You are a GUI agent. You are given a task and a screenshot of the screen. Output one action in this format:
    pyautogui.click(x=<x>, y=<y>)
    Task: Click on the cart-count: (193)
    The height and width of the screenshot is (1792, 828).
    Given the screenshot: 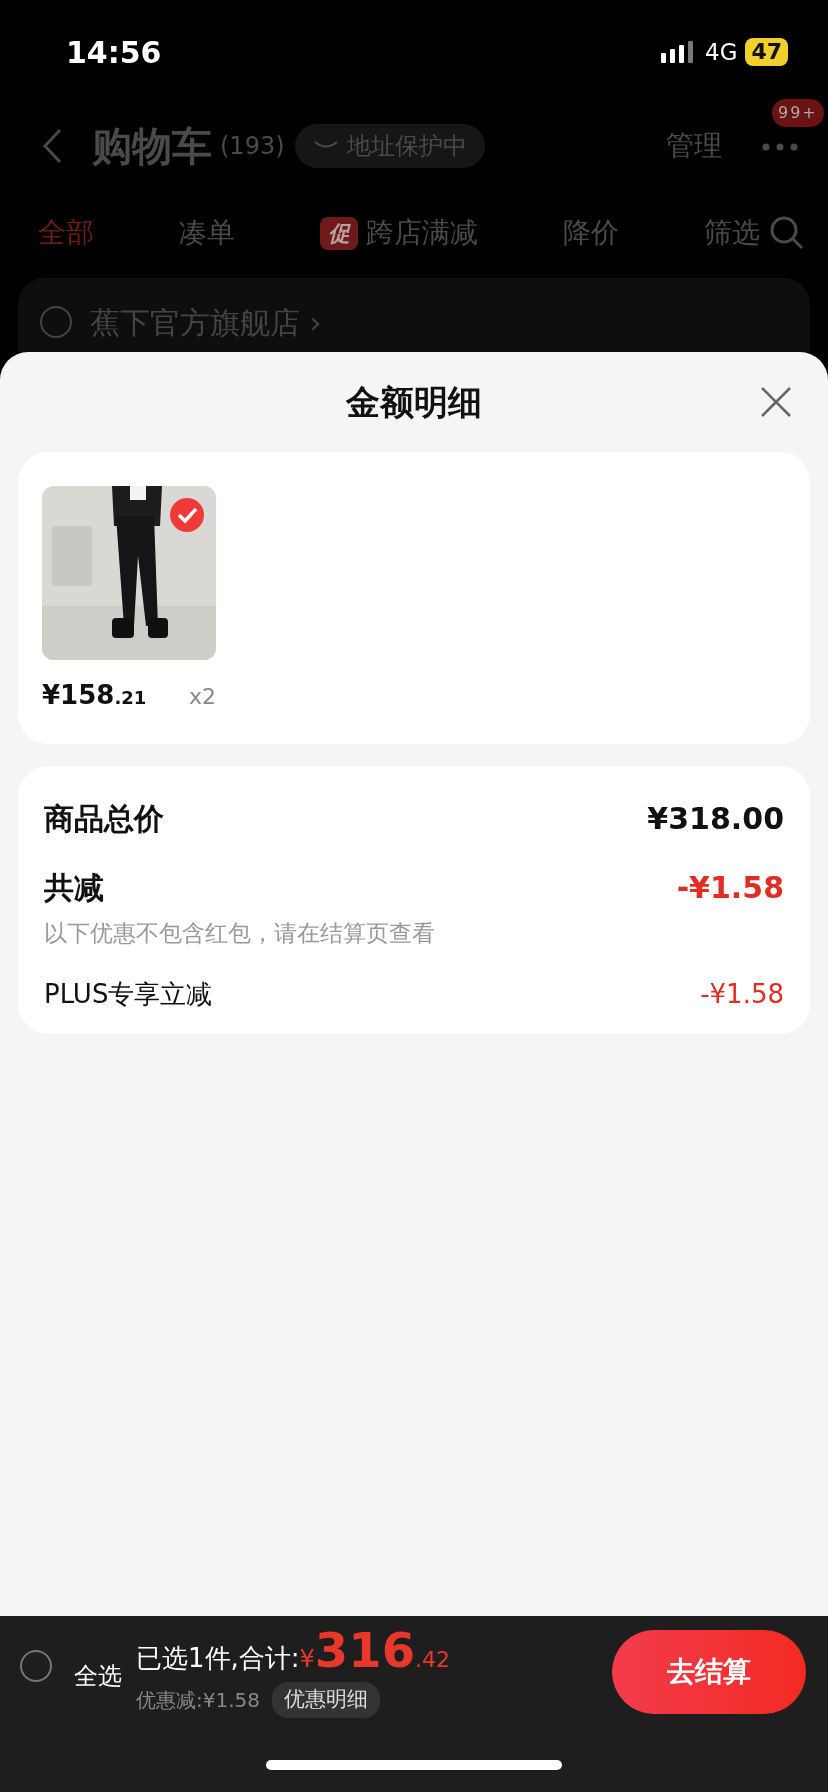 What is the action you would take?
    pyautogui.click(x=252, y=146)
    